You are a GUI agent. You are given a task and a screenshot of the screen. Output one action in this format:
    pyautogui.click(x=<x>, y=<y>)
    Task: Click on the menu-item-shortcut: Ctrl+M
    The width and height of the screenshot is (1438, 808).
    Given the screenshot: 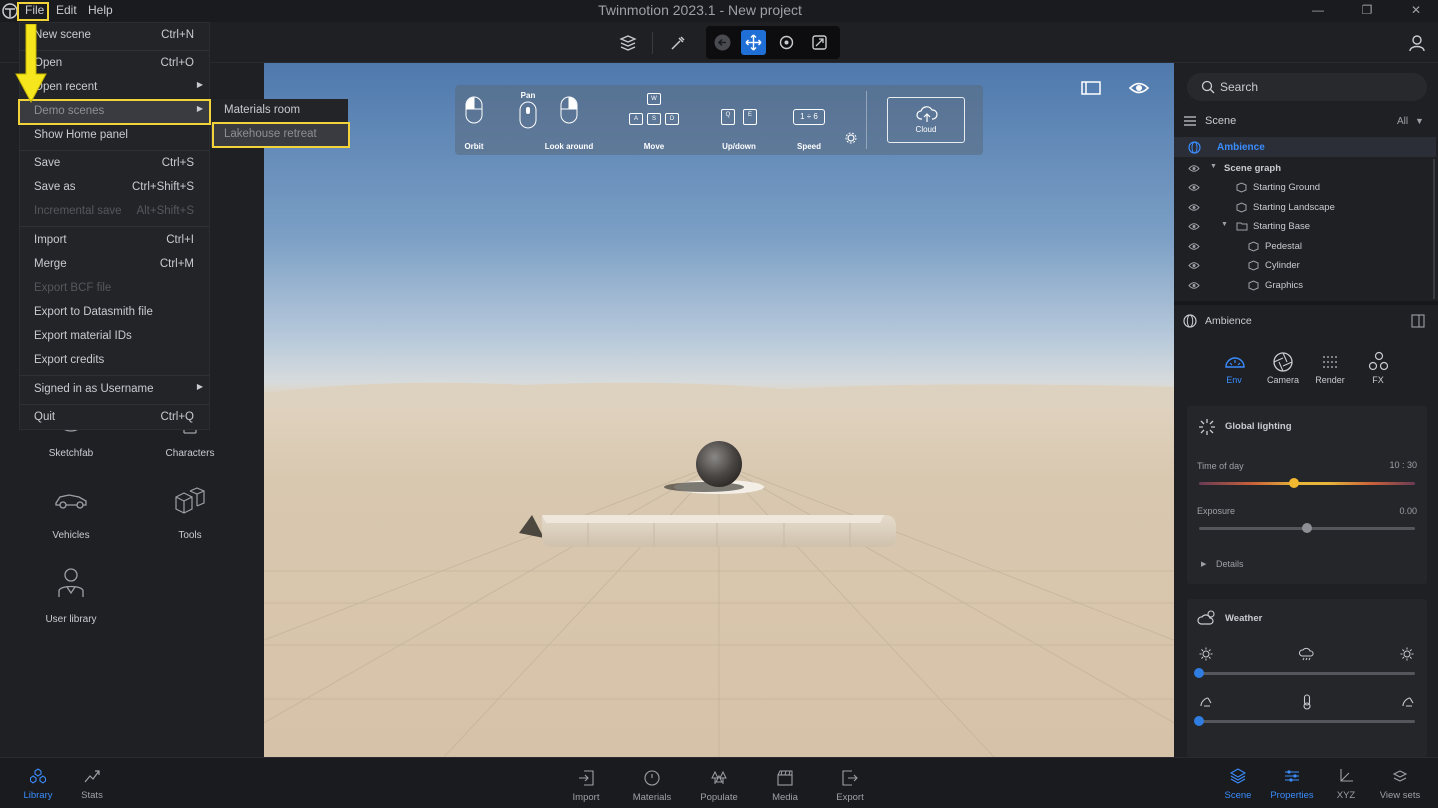 What is the action you would take?
    pyautogui.click(x=176, y=264)
    